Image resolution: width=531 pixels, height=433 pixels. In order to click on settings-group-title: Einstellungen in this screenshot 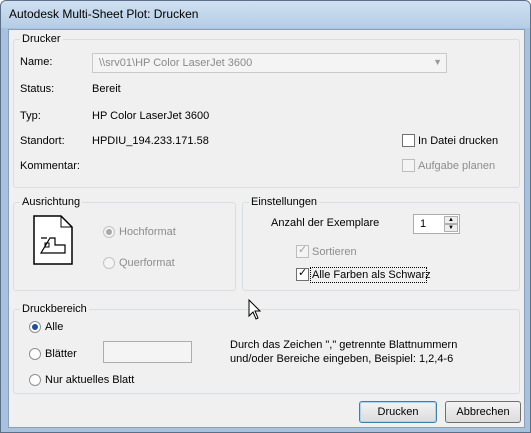, I will do `click(284, 202)`.